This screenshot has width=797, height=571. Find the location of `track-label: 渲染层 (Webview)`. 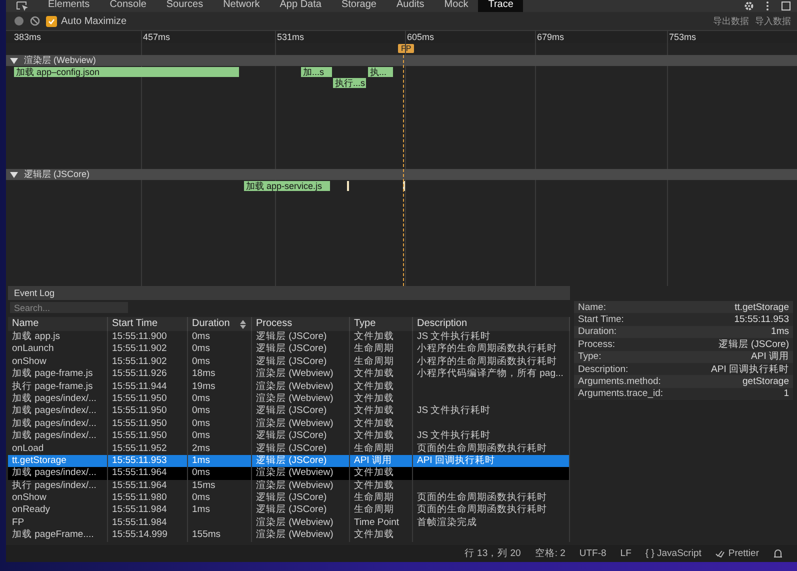

track-label: 渲染层 (Webview) is located at coordinates (60, 60).